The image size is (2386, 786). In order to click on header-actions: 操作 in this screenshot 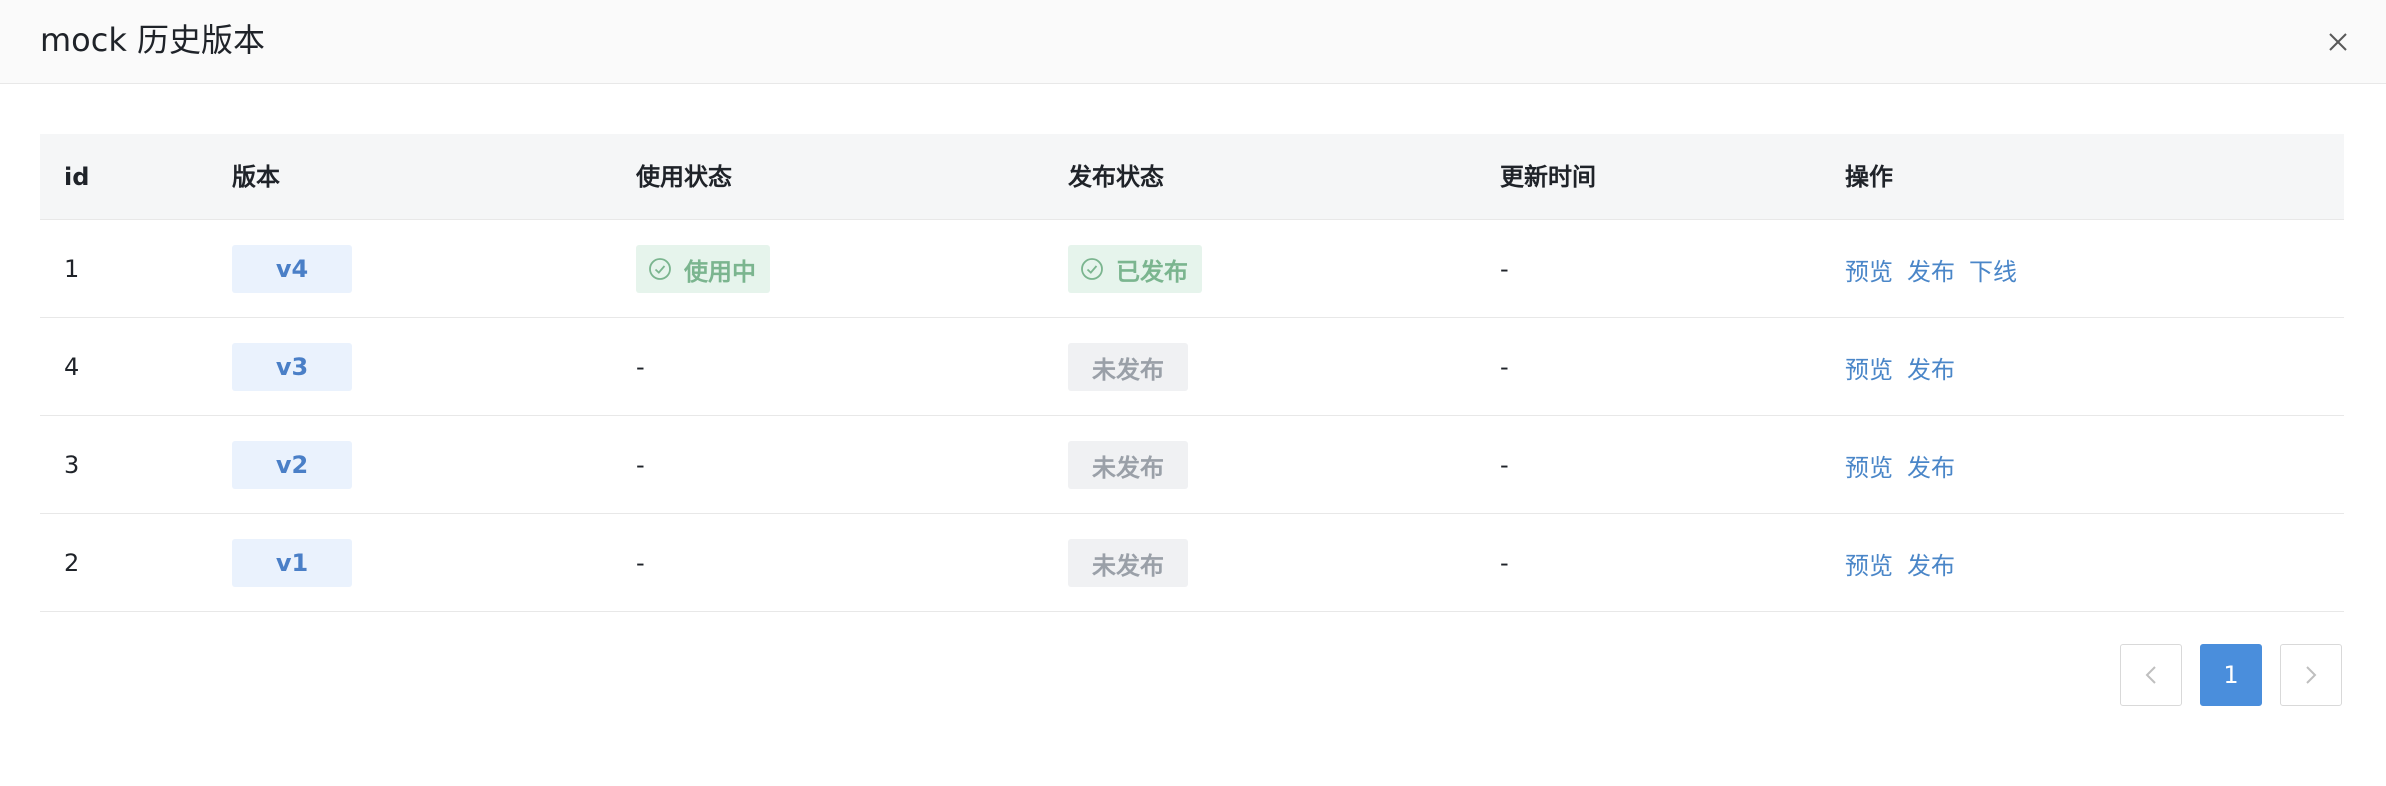, I will do `click(1869, 177)`.